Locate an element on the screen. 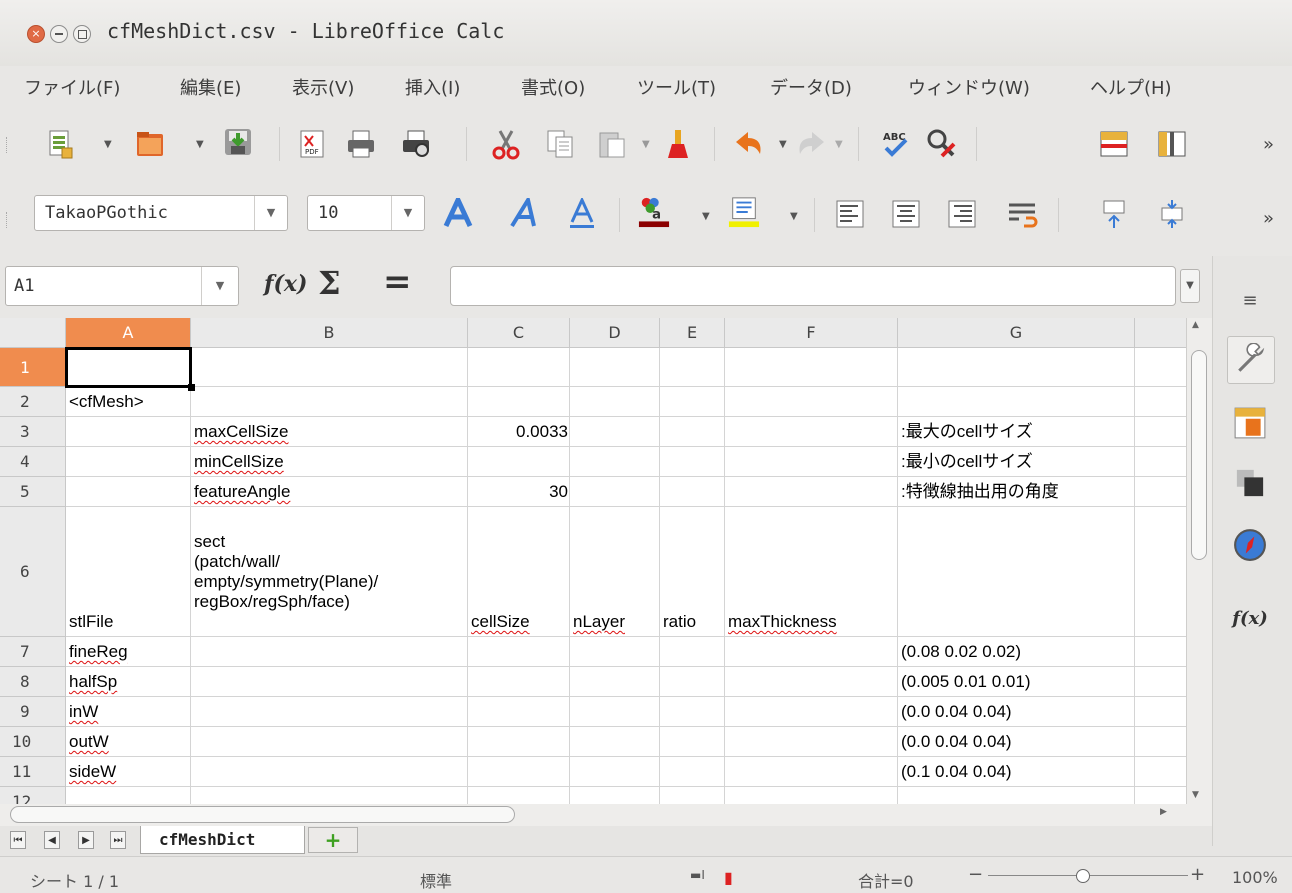  redo-dropdown-icon: ▼ is located at coordinates (839, 144).